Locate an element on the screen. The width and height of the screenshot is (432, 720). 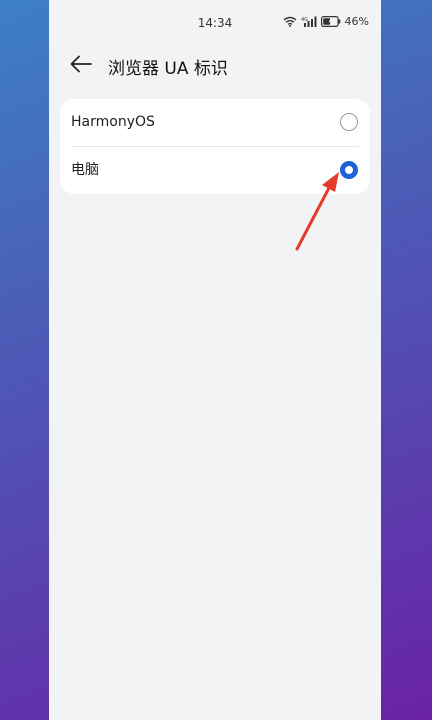
radio-button-selected is located at coordinates (349, 170).